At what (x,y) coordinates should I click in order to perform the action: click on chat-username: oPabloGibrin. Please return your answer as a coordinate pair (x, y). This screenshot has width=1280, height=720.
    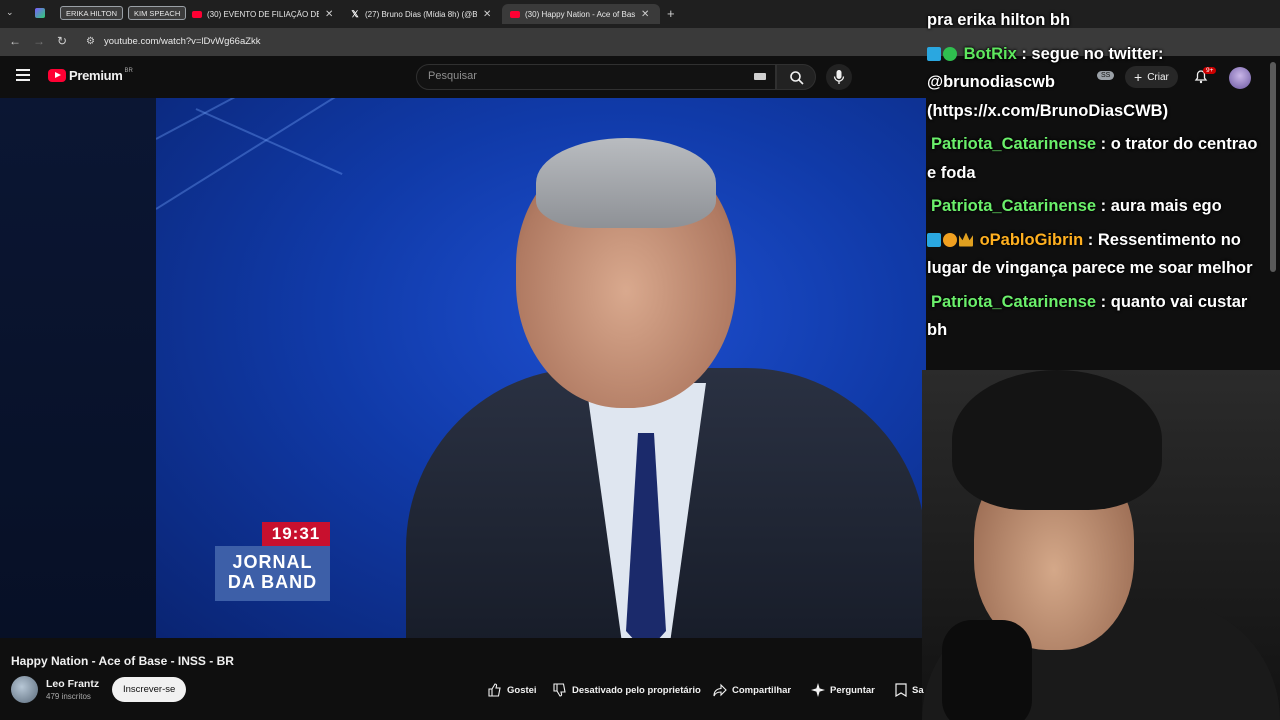
    Looking at the image, I should click on (1031, 239).